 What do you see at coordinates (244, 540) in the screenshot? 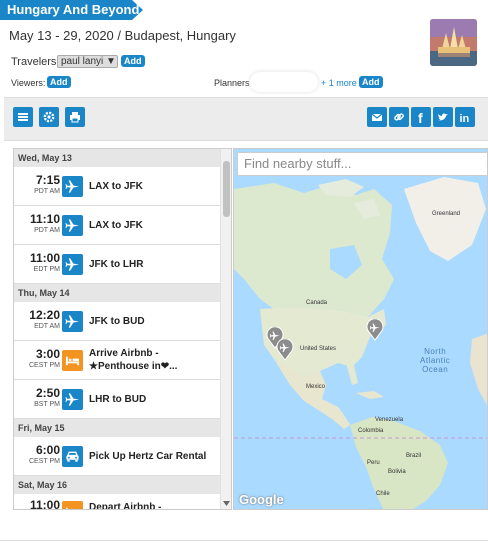
I see `divider` at bounding box center [244, 540].